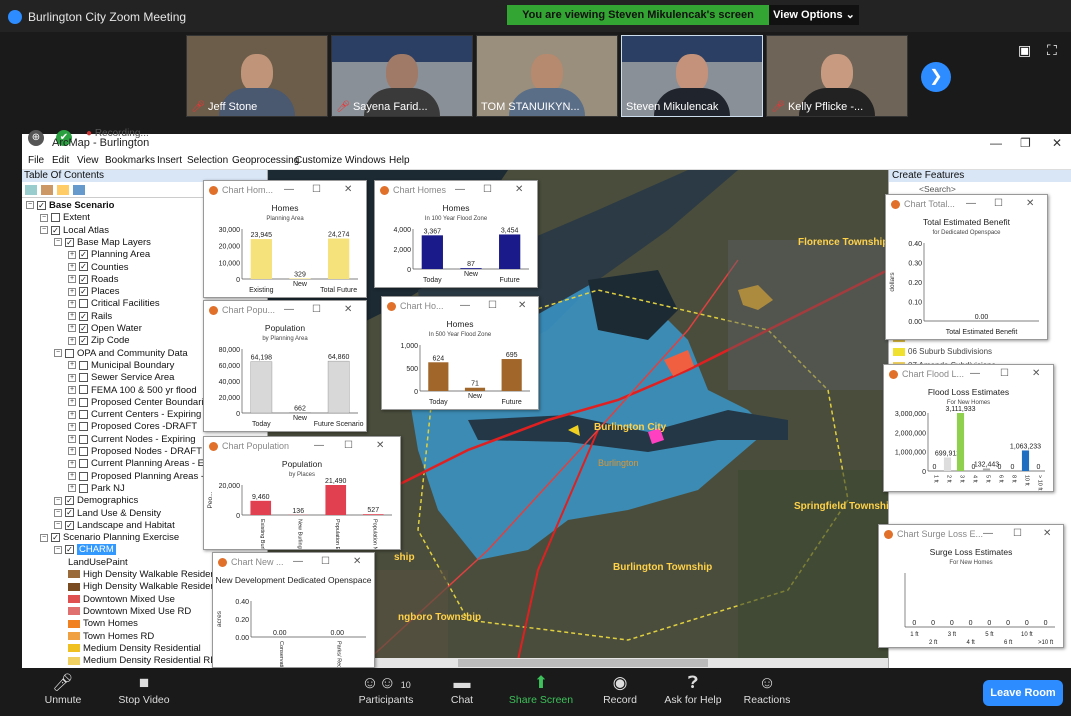 This screenshot has width=1071, height=716. I want to click on stop-video-button: ■ Stop Video, so click(144, 689).